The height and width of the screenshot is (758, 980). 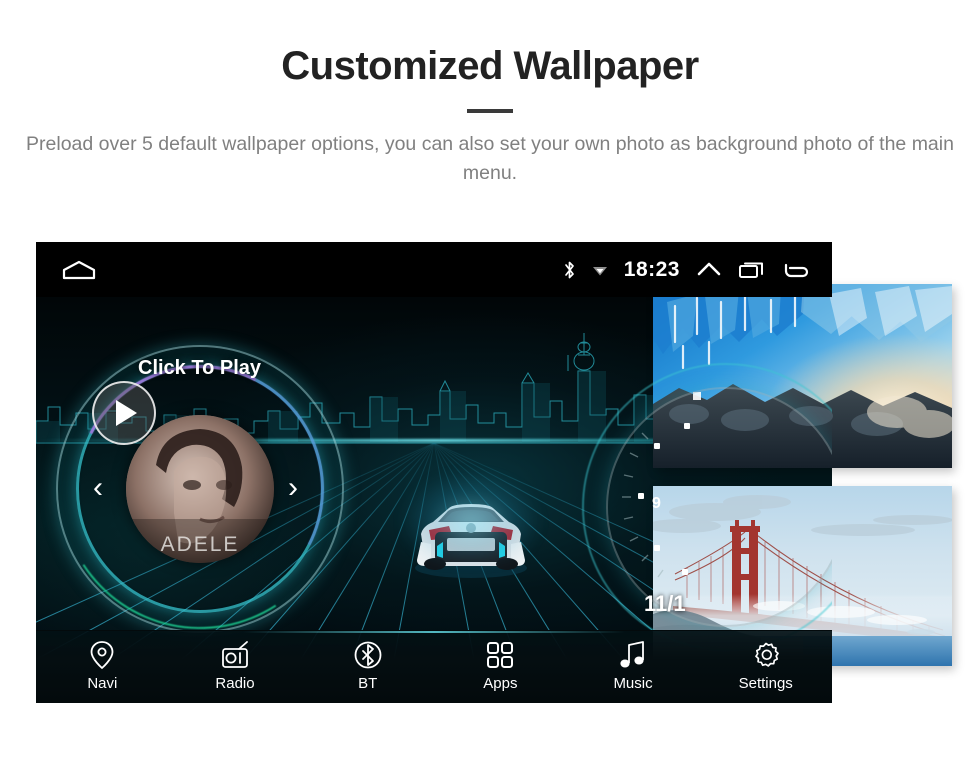 I want to click on home-icon, so click(x=79, y=270).